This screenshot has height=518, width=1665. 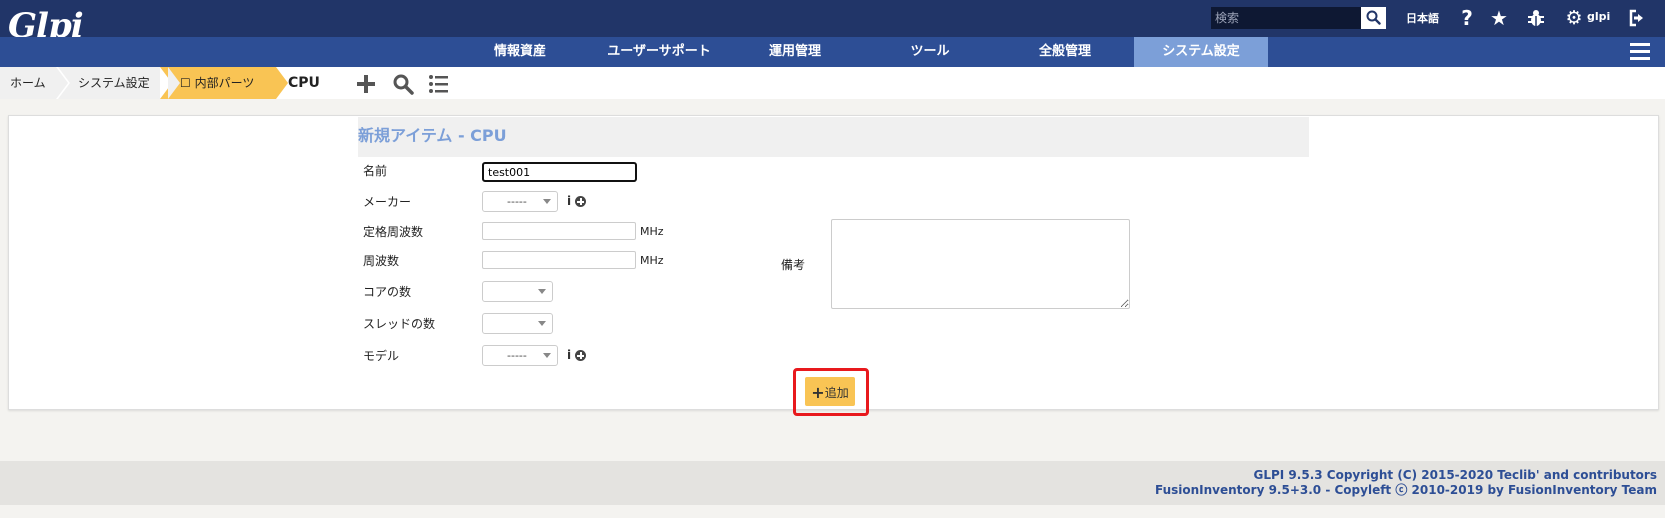 What do you see at coordinates (387, 202) in the screenshot?
I see `manufacturer-label: メーカー` at bounding box center [387, 202].